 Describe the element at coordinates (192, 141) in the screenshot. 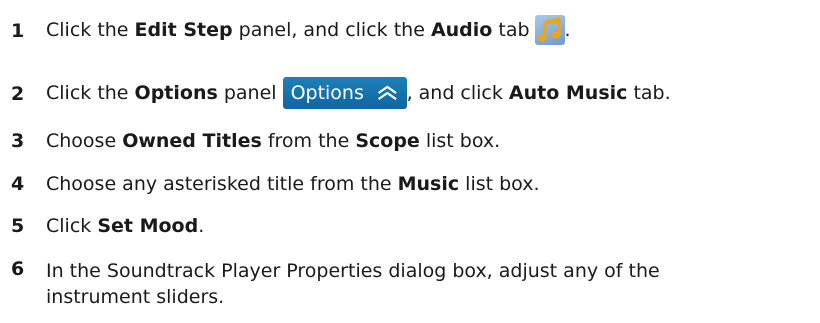

I see `owned-titles-label: Owned Titles` at that location.